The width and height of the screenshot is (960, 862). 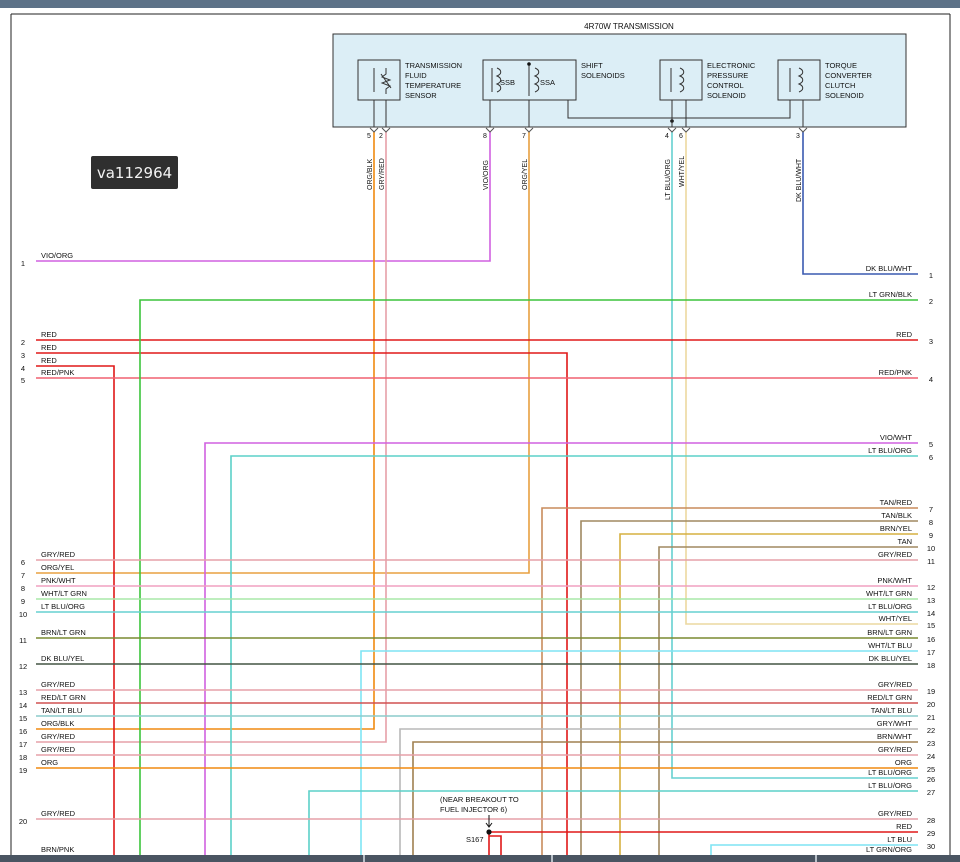 I want to click on right-circuit-number: 3, so click(x=931, y=341).